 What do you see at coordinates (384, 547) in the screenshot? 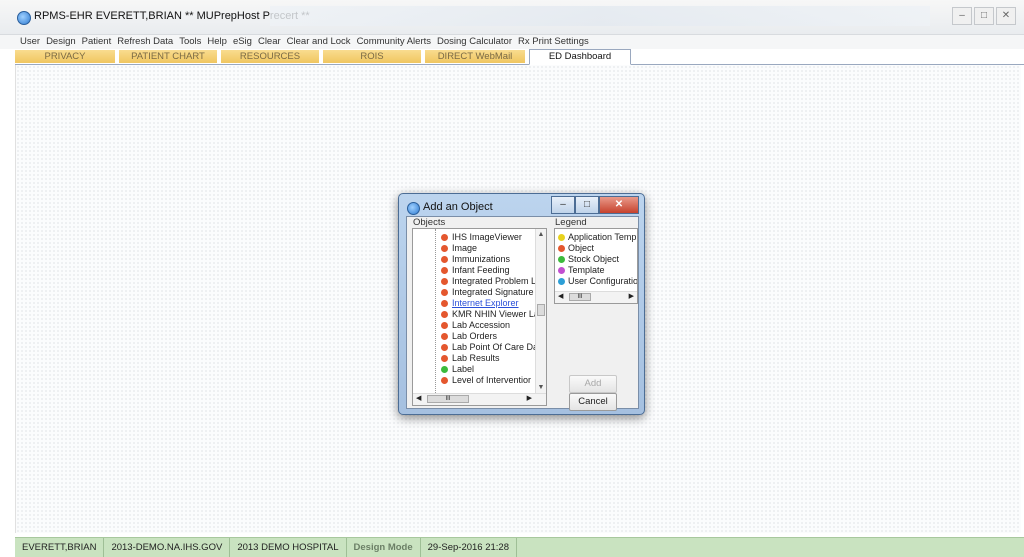
I see `status-mode: Design Mode` at bounding box center [384, 547].